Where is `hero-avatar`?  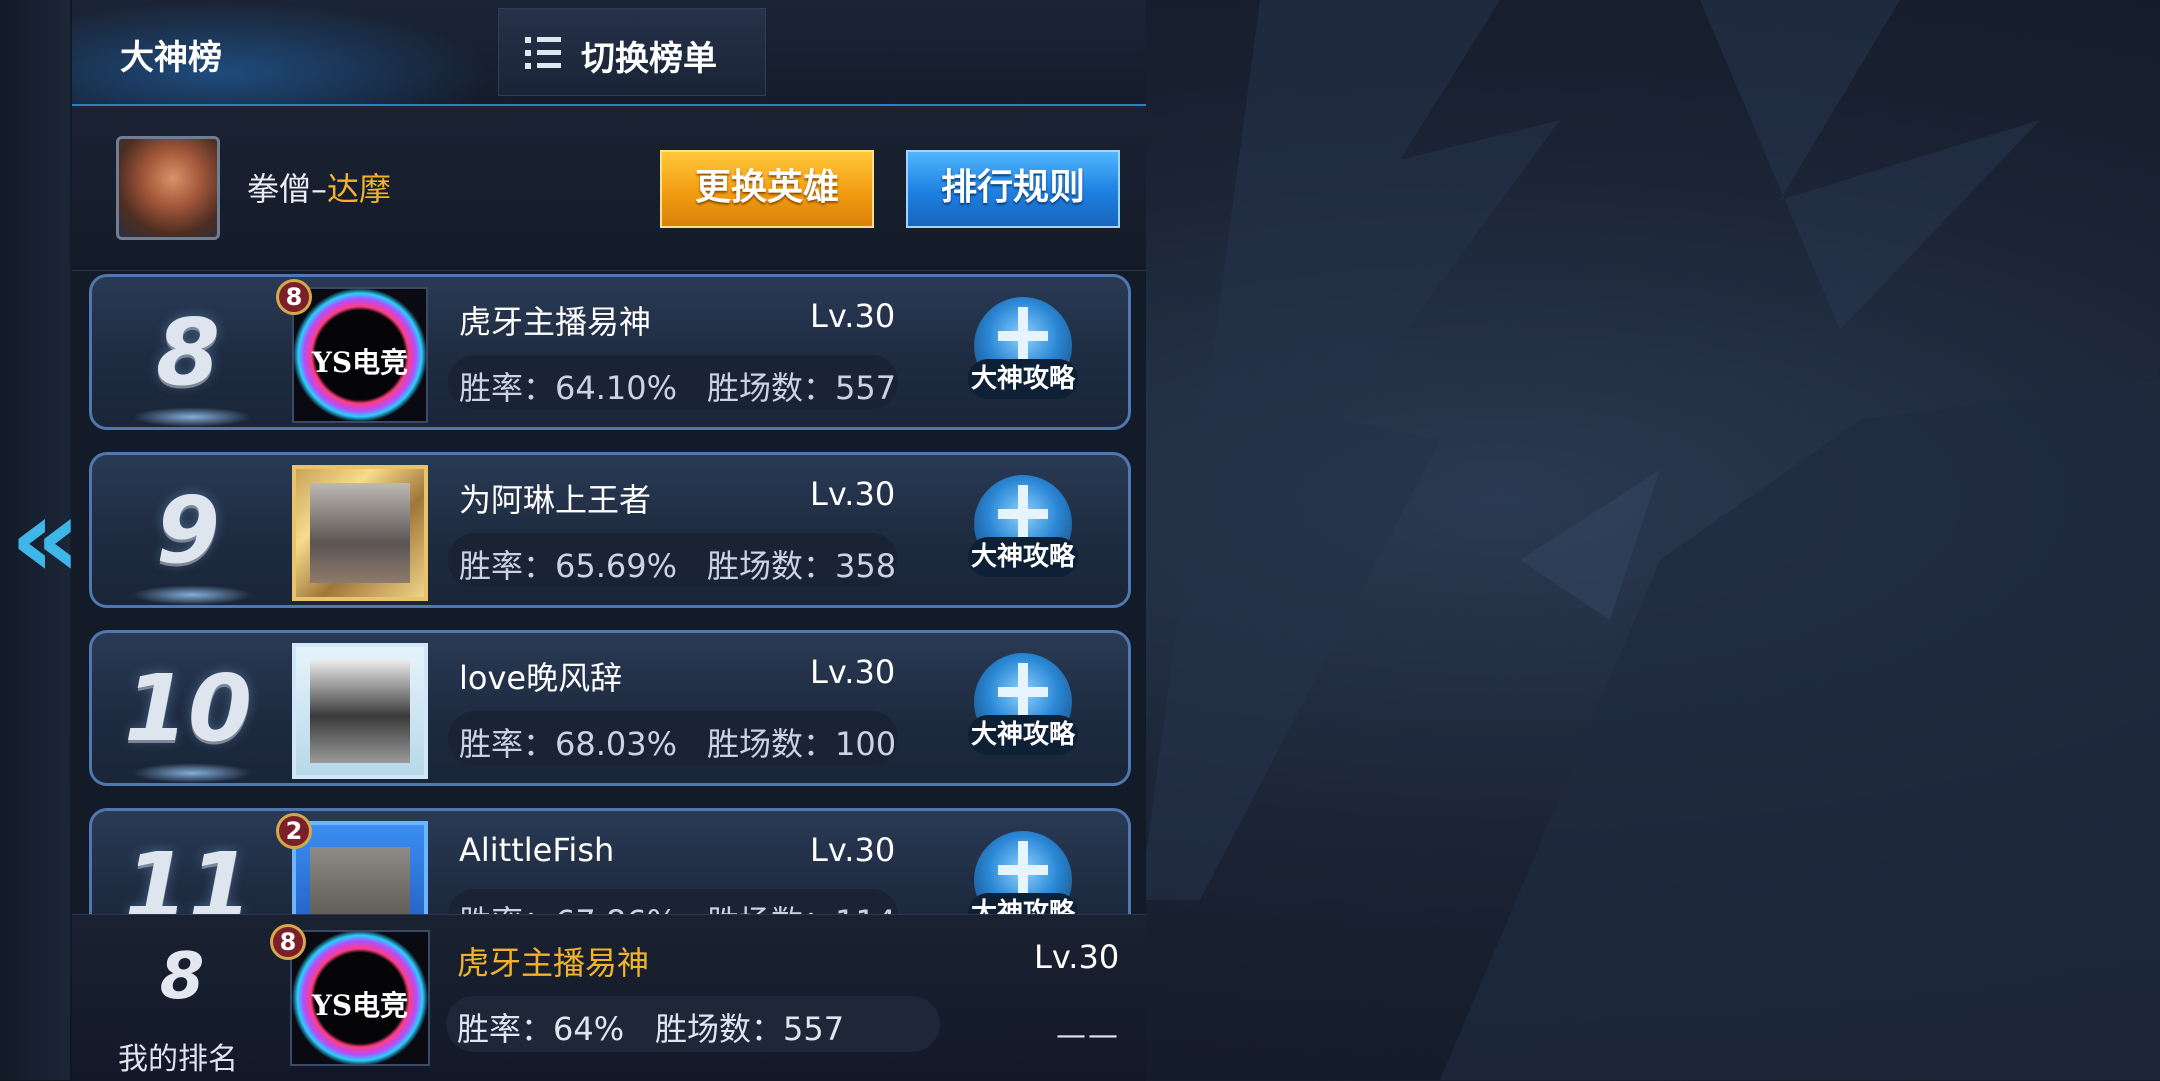
hero-avatar is located at coordinates (168, 188).